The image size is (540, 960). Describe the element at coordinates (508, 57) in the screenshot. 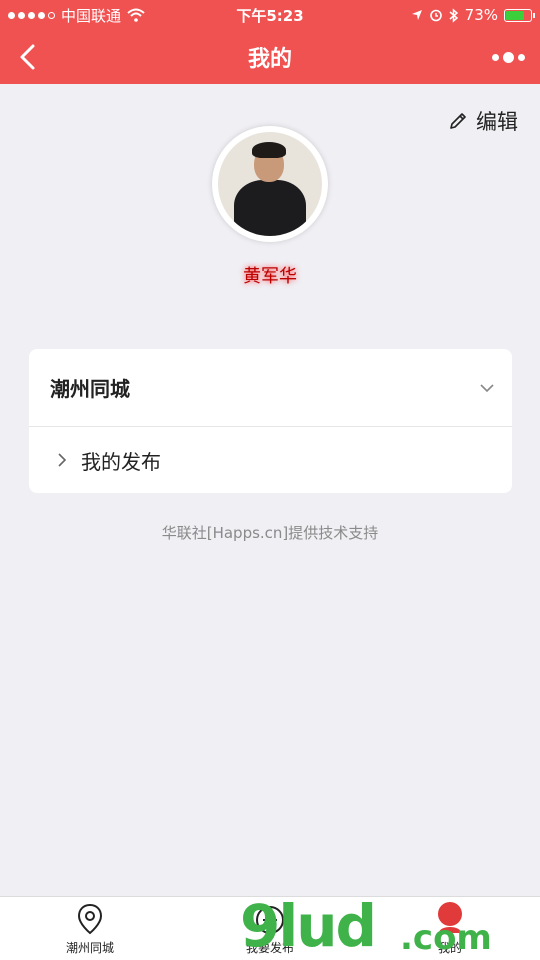

I see `more-button` at that location.